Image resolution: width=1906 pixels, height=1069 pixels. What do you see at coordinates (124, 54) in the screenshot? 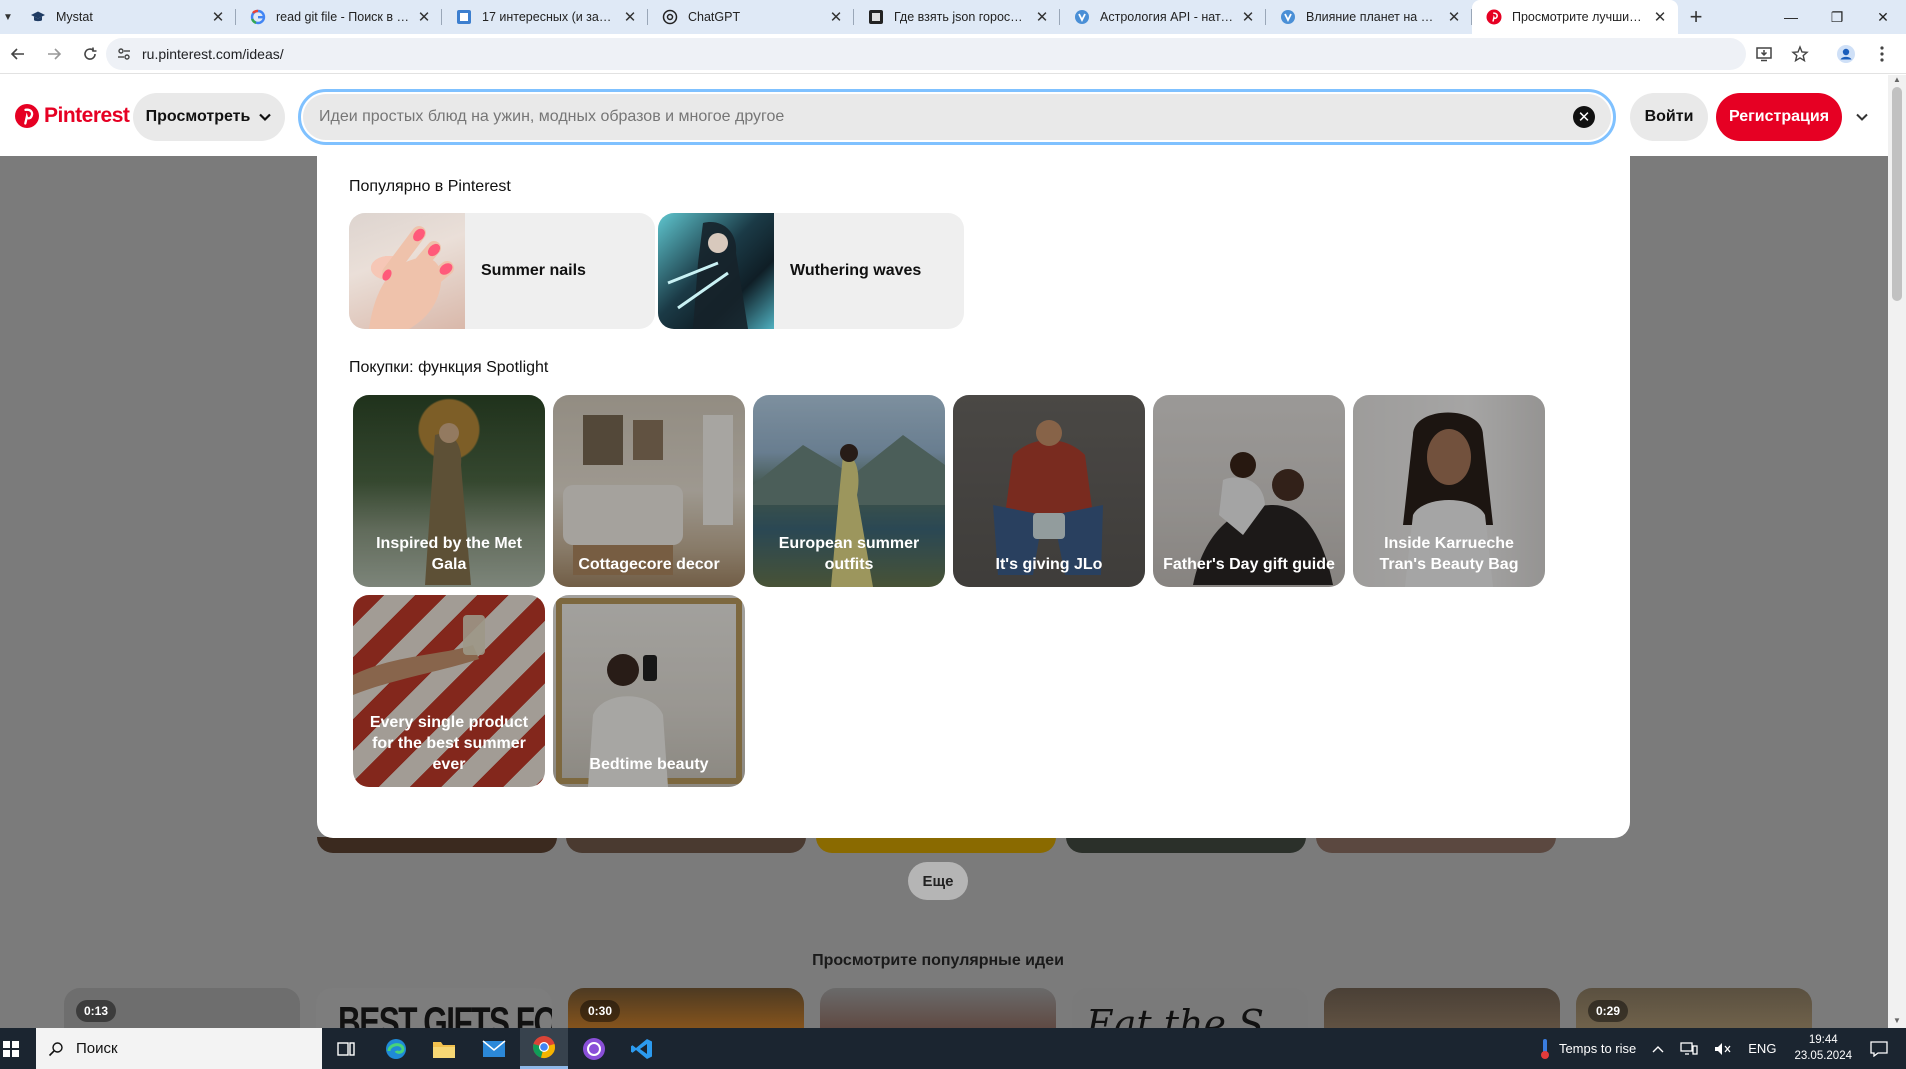
I see `site-settings-icon` at bounding box center [124, 54].